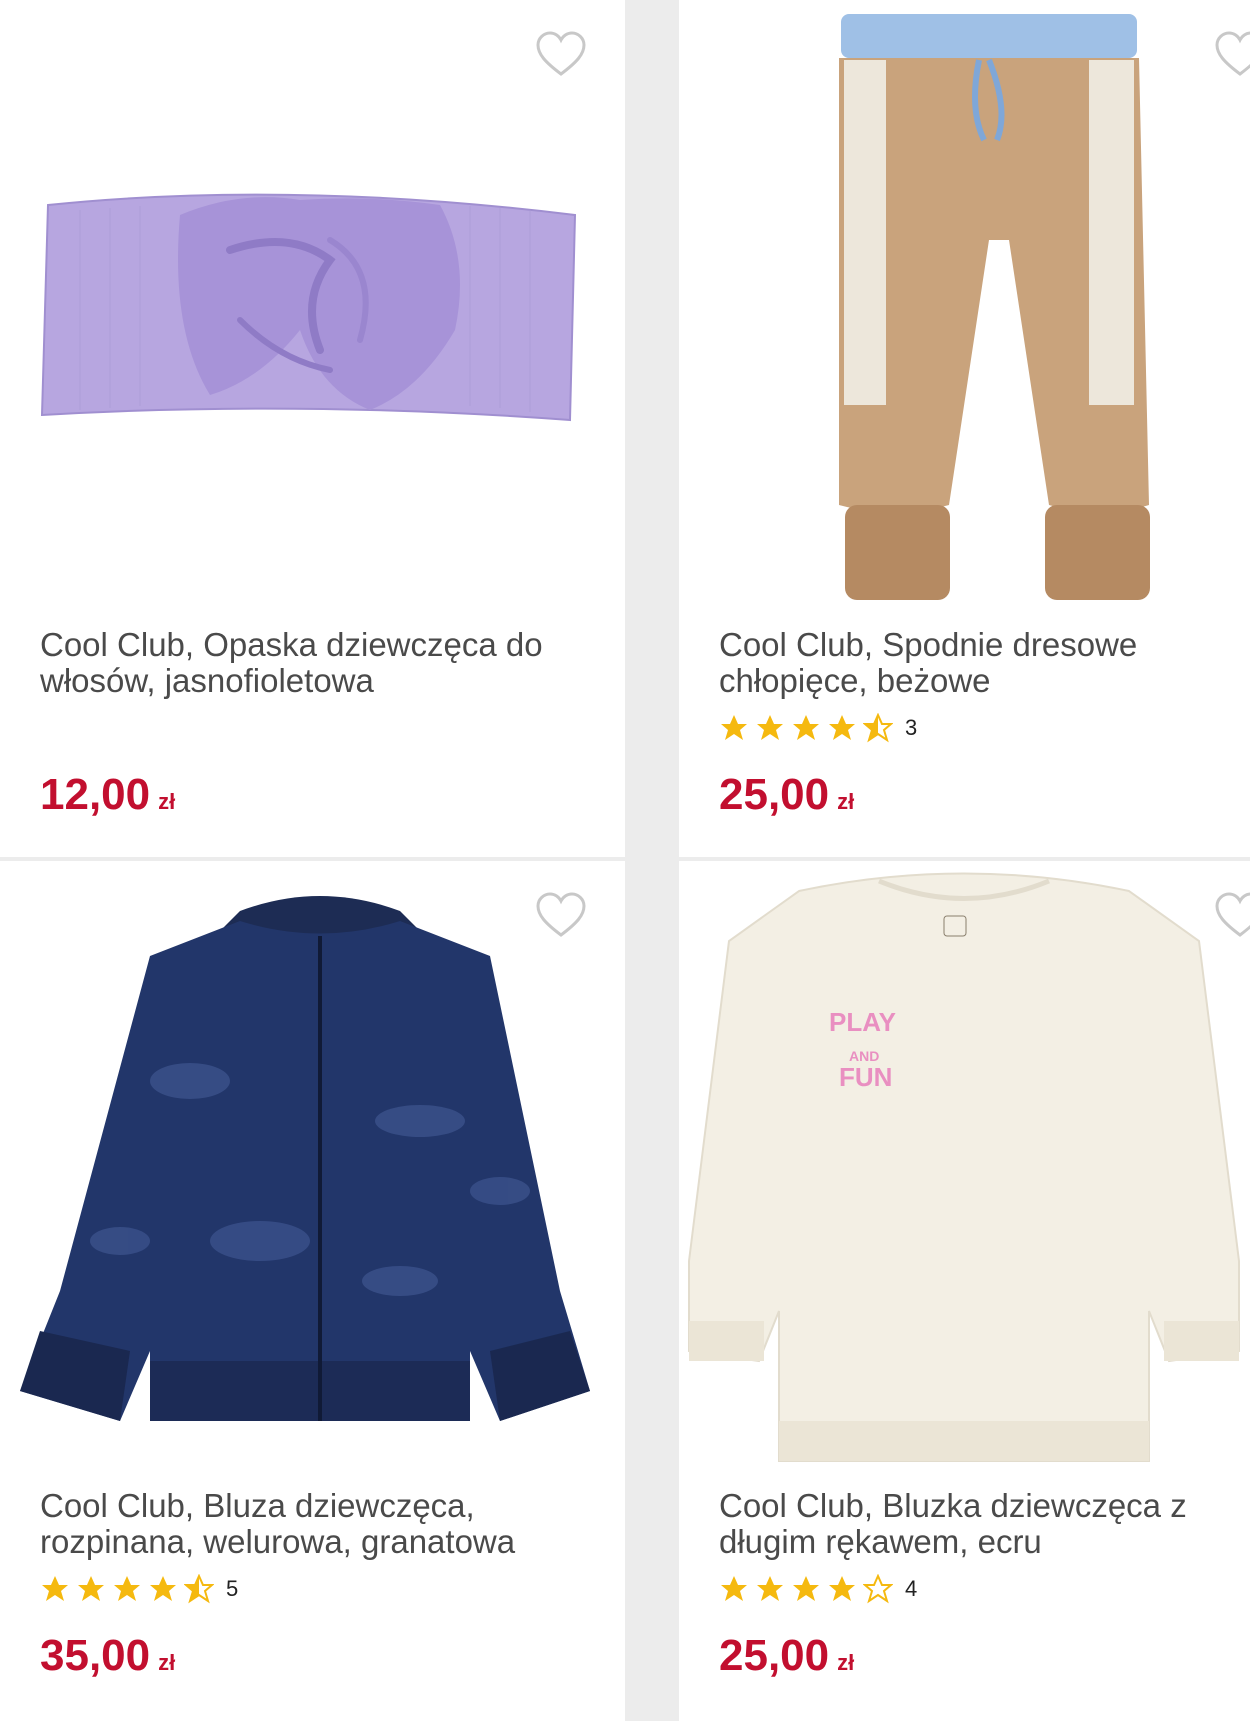 Image resolution: width=1250 pixels, height=1721 pixels. I want to click on rating-count: 4, so click(911, 1588).